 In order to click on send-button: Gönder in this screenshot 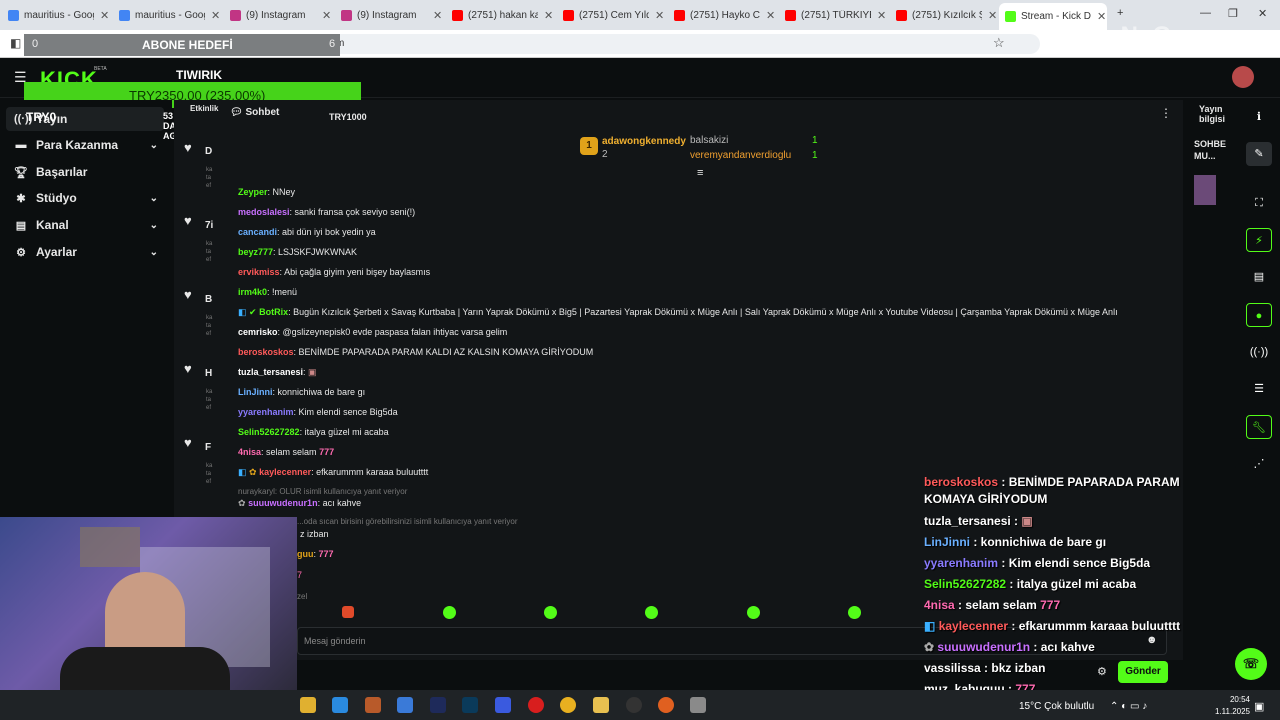, I will do `click(1143, 672)`.